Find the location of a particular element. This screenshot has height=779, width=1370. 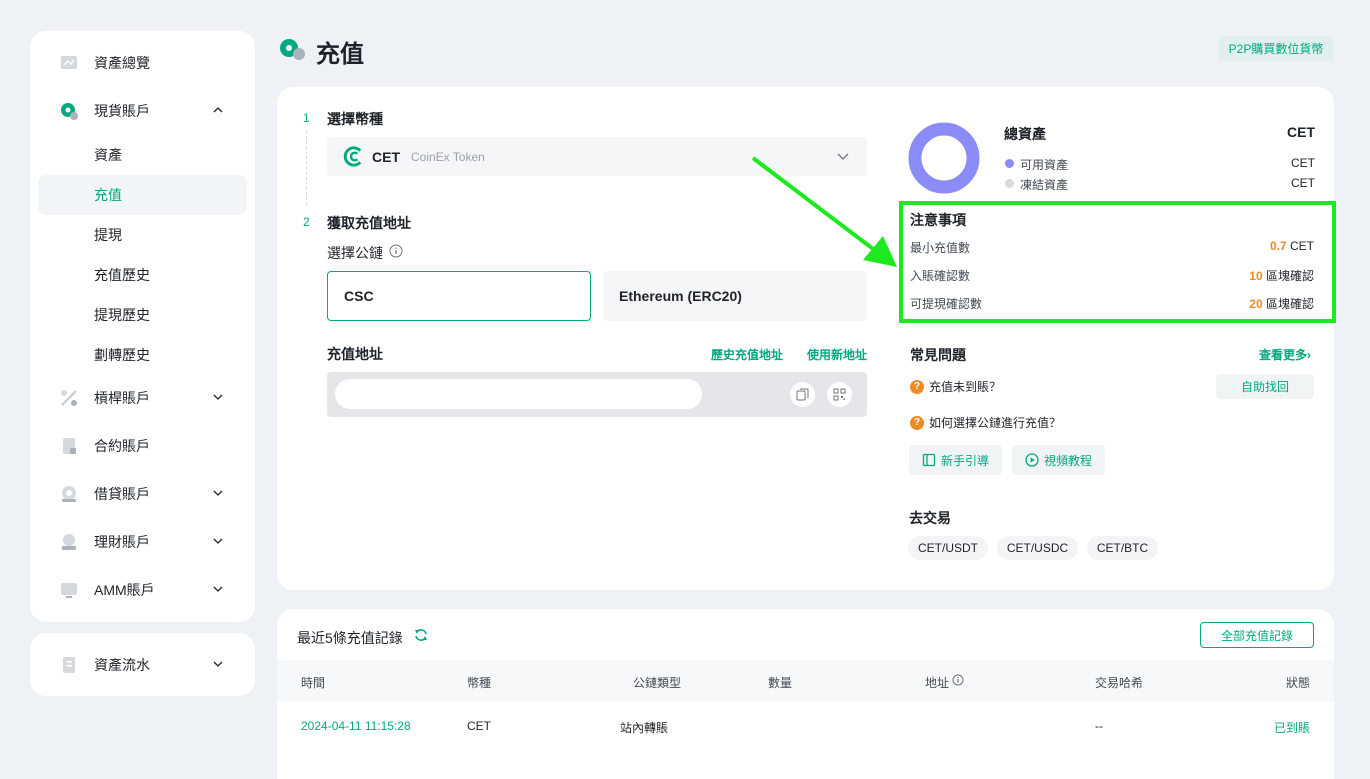

nav-amm-account: AMM賬戶 is located at coordinates (142, 590).